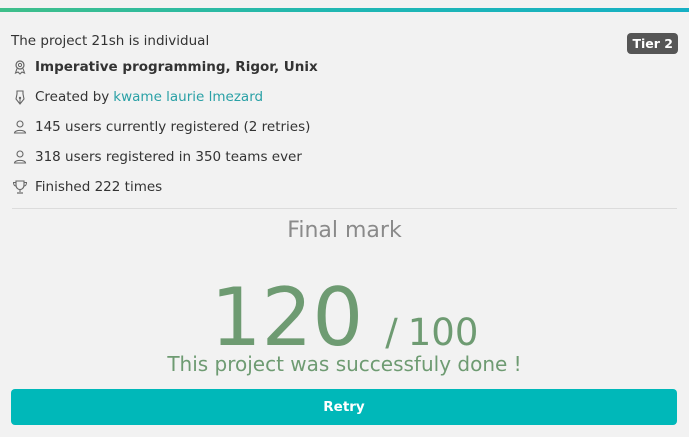 The height and width of the screenshot is (437, 689). What do you see at coordinates (443, 332) in the screenshot?
I see `mark-max: 100` at bounding box center [443, 332].